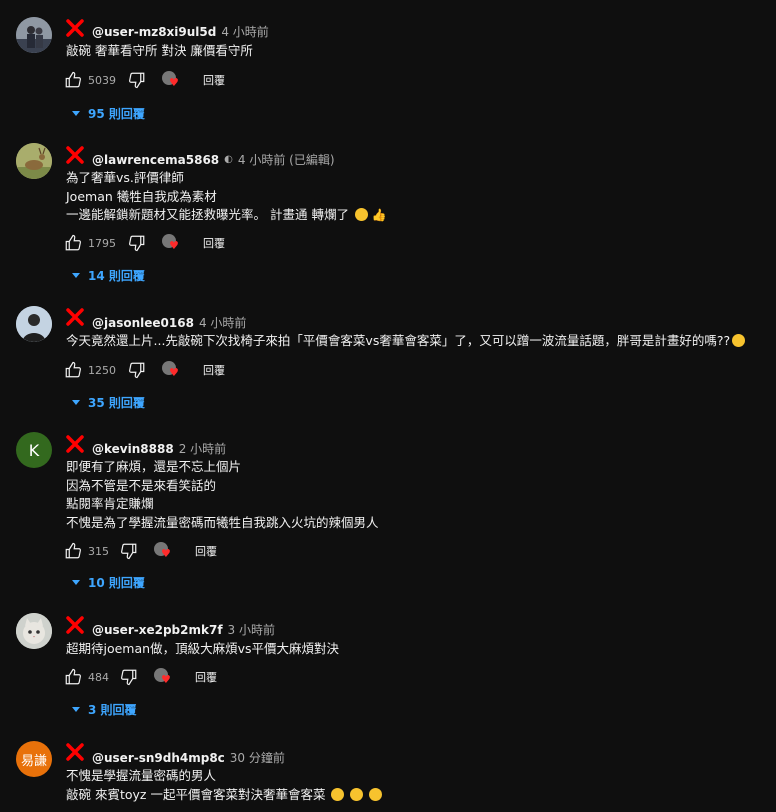  I want to click on replies-count: 3 則回覆, so click(112, 710).